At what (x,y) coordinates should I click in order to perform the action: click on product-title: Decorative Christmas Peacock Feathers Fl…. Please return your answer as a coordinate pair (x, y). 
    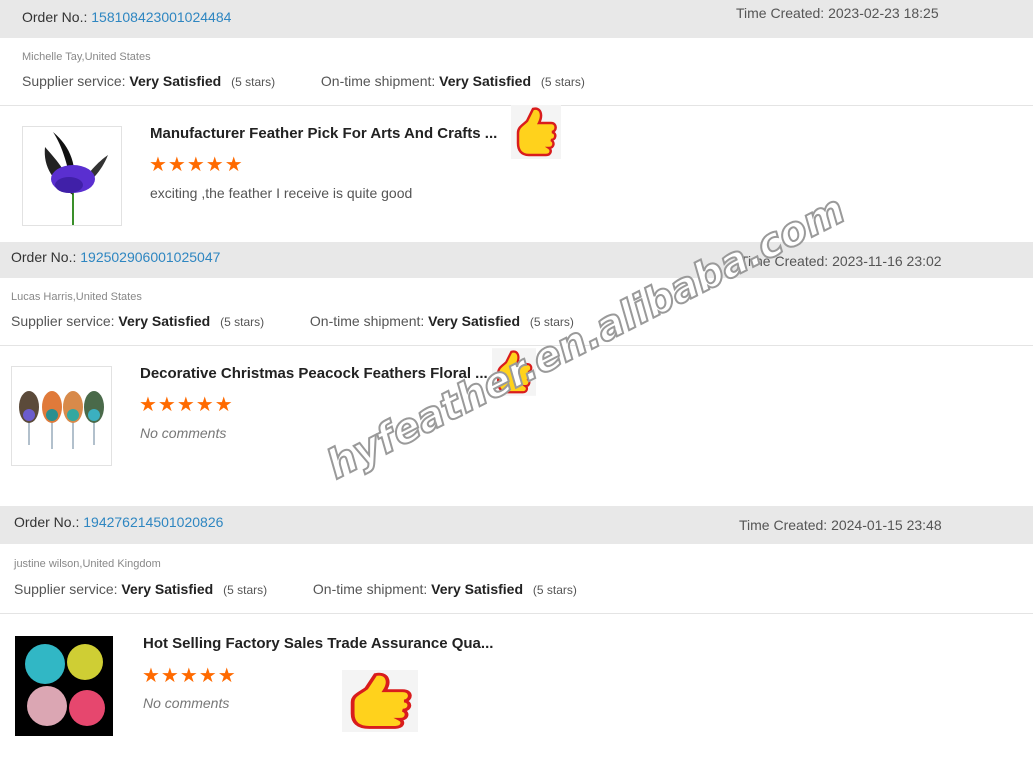
    Looking at the image, I should click on (314, 373).